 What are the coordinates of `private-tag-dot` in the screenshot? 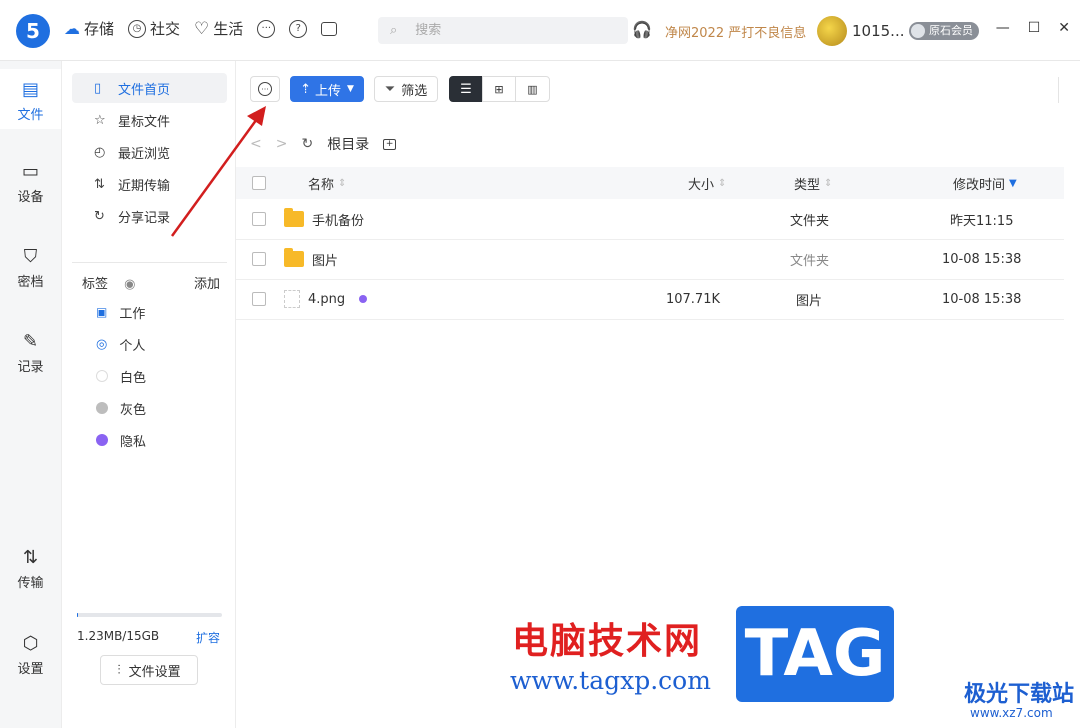 It's located at (363, 299).